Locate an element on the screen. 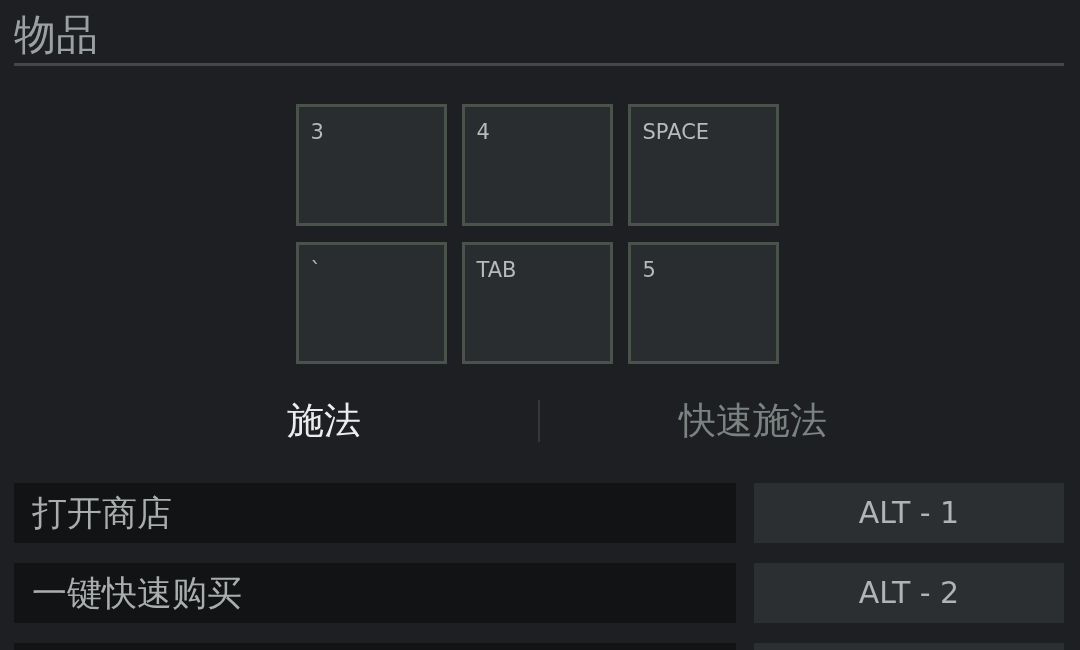 The image size is (1080, 650). hotkey-label: 打开商店 is located at coordinates (375, 513).